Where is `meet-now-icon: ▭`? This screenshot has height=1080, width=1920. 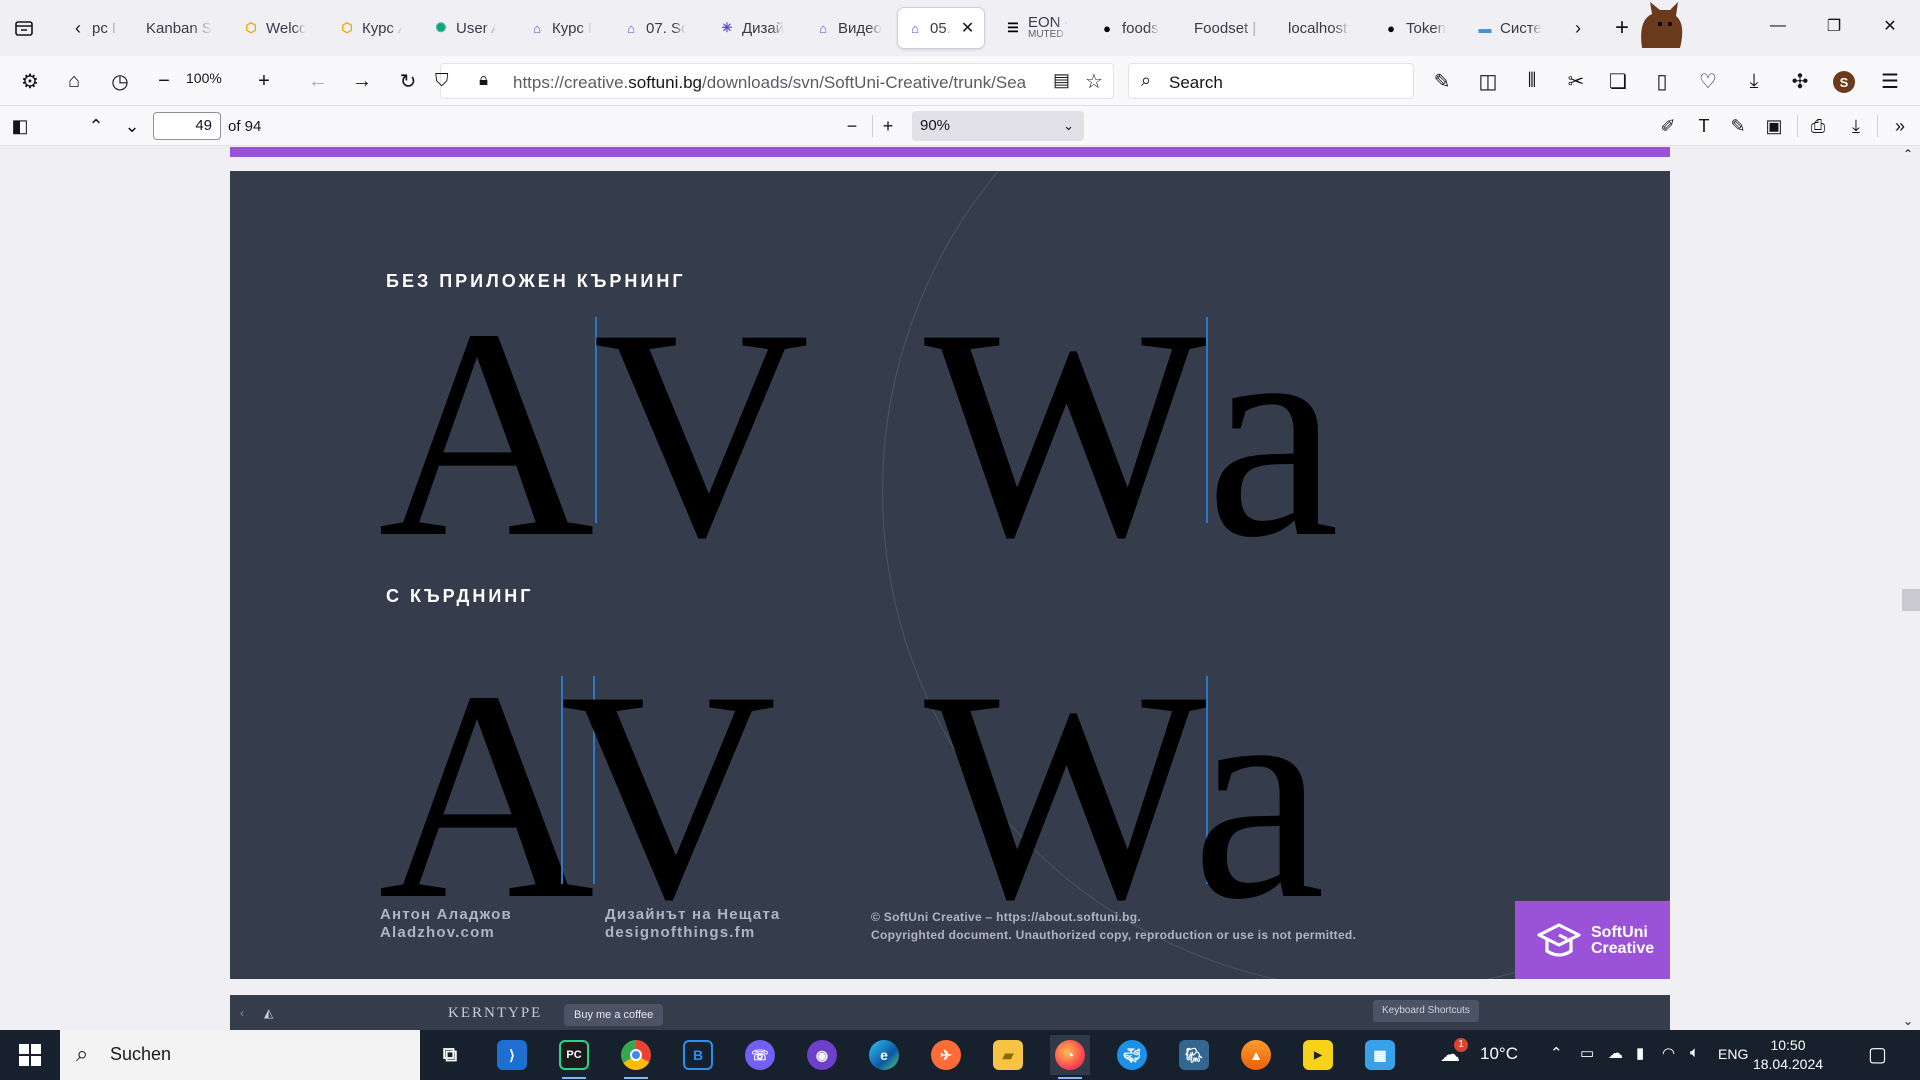
meet-now-icon: ▭ is located at coordinates (1587, 1053).